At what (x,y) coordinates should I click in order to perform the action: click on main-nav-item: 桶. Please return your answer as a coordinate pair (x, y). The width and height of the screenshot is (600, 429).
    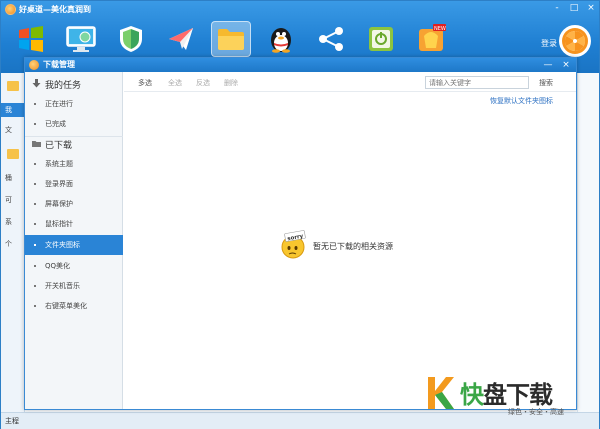
    Looking at the image, I should click on (8, 178).